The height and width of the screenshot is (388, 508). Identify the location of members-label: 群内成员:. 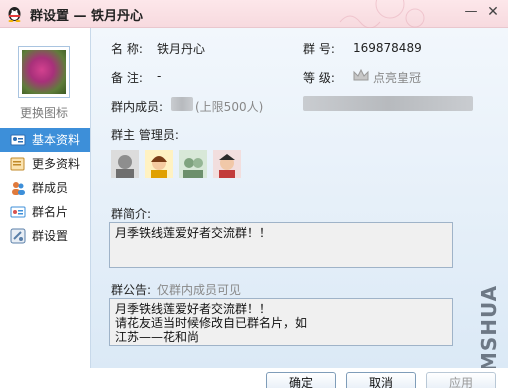
(137, 107).